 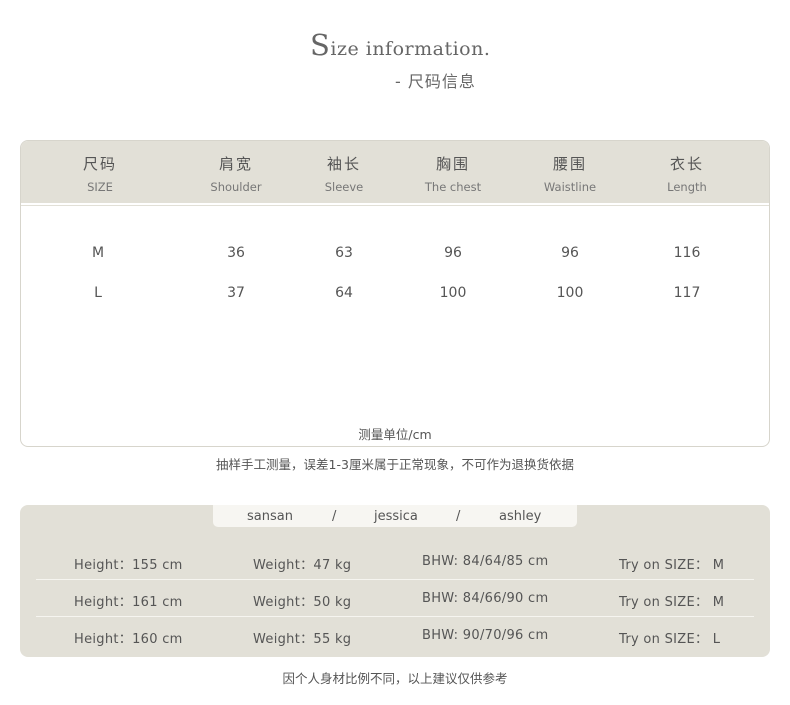 I want to click on column-cn: 袖长, so click(x=343, y=164).